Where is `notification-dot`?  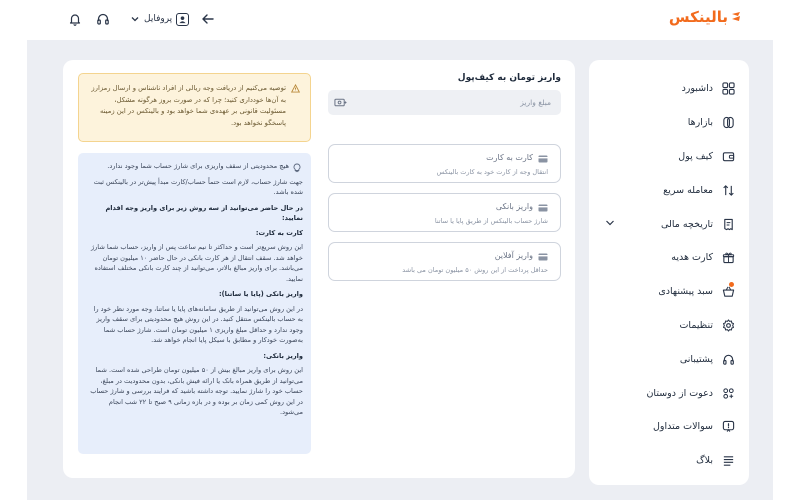
notification-dot is located at coordinates (731, 284).